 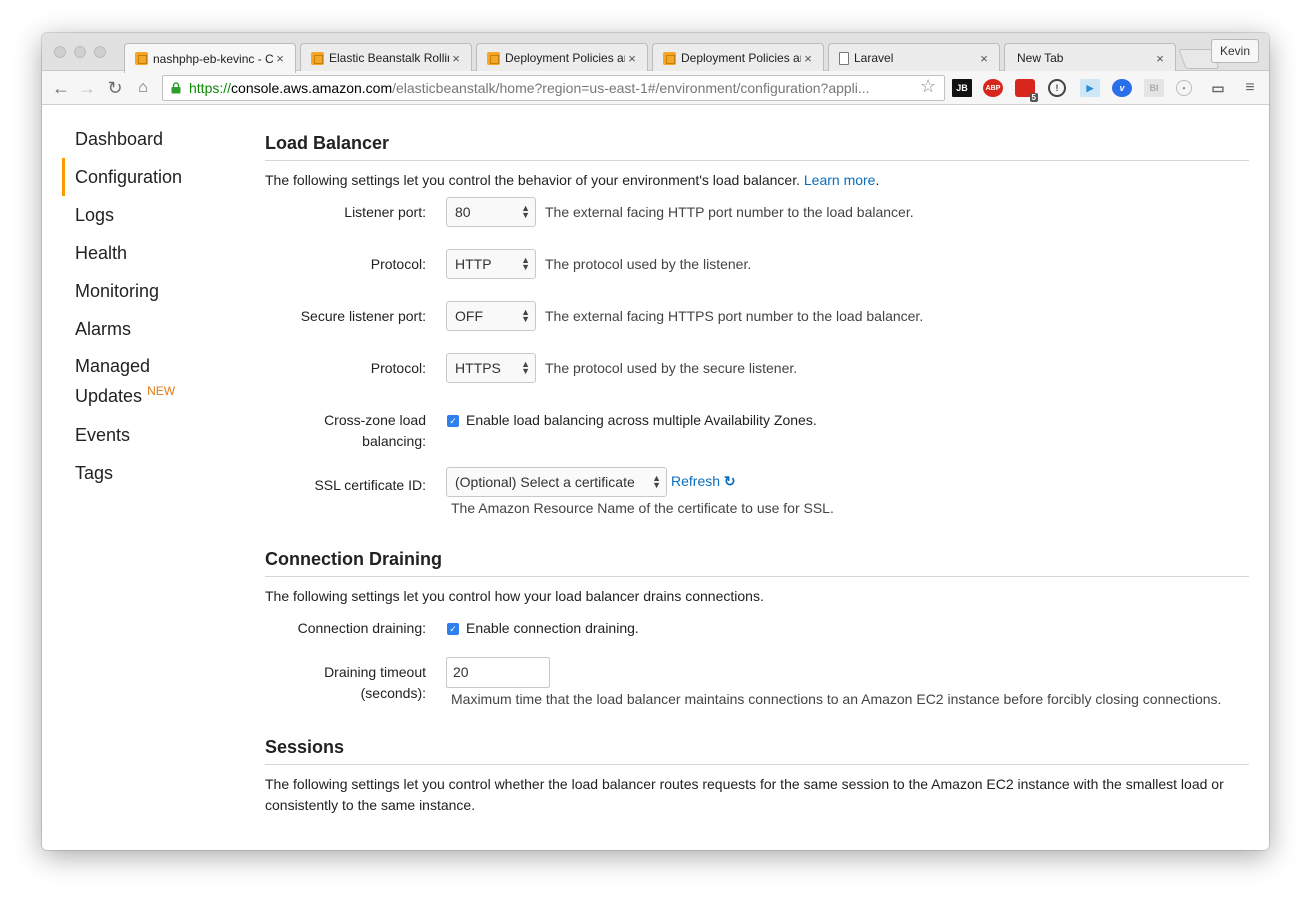 What do you see at coordinates (143, 88) in the screenshot?
I see `home-icon: ⌂` at bounding box center [143, 88].